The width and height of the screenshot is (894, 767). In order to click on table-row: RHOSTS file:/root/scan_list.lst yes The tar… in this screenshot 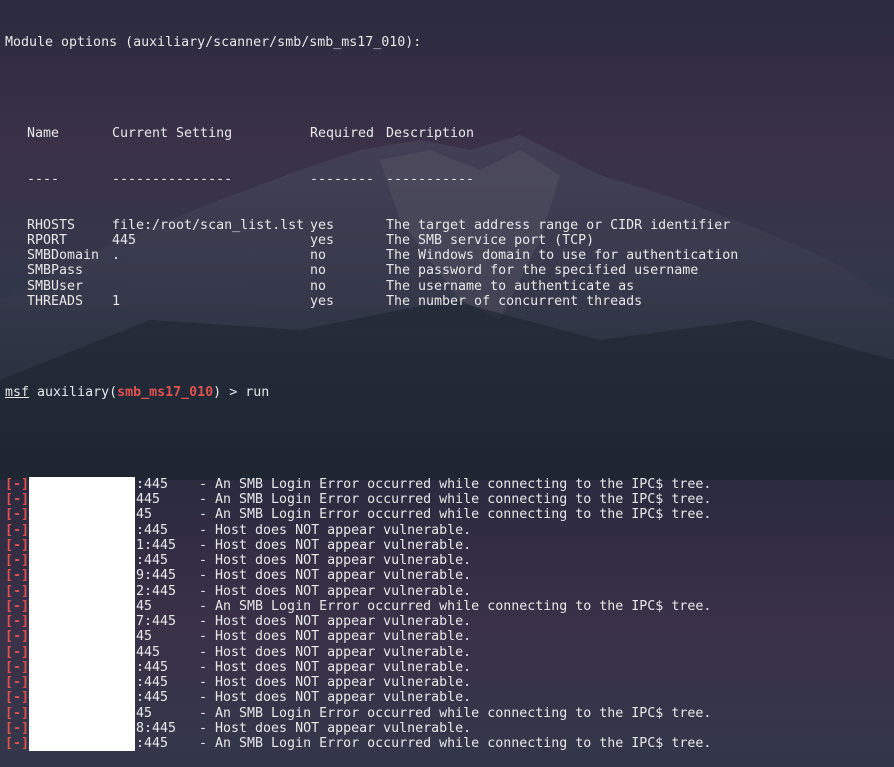, I will do `click(449, 225)`.